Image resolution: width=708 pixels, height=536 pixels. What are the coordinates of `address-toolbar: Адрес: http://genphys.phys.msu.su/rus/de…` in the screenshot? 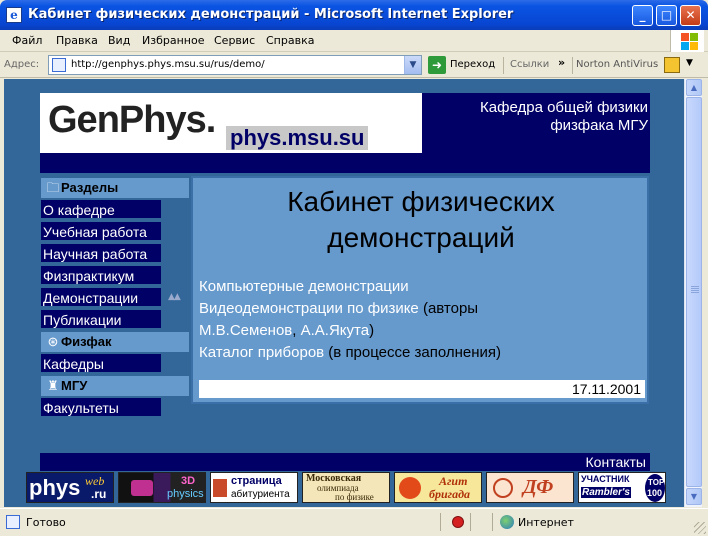 It's located at (354, 65).